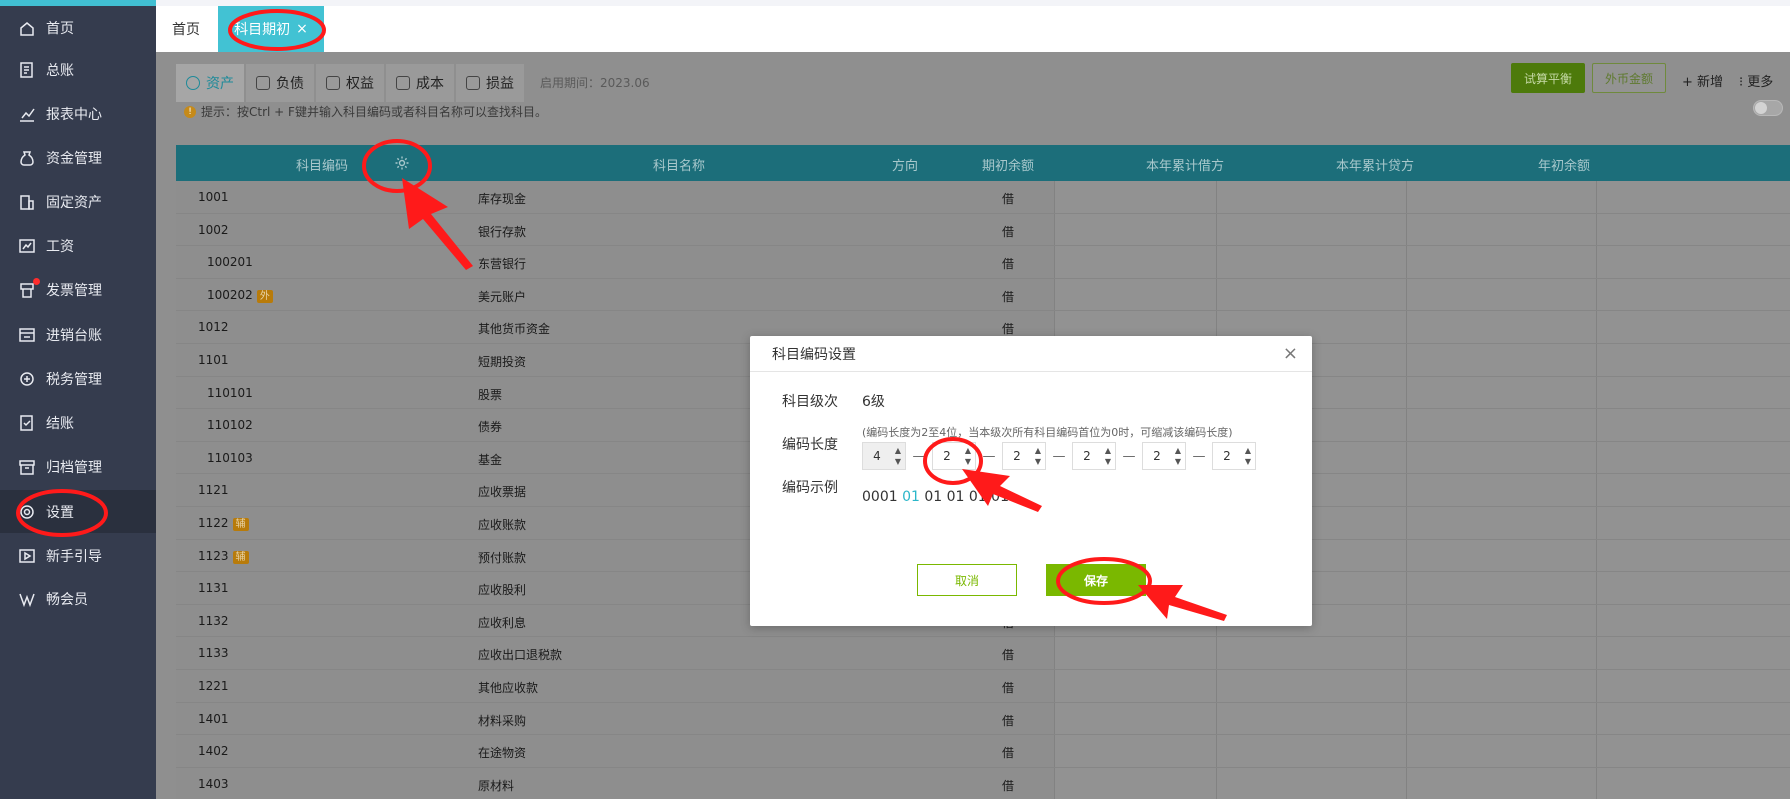 The width and height of the screenshot is (1790, 799). I want to click on row-name: 基金, so click(490, 459).